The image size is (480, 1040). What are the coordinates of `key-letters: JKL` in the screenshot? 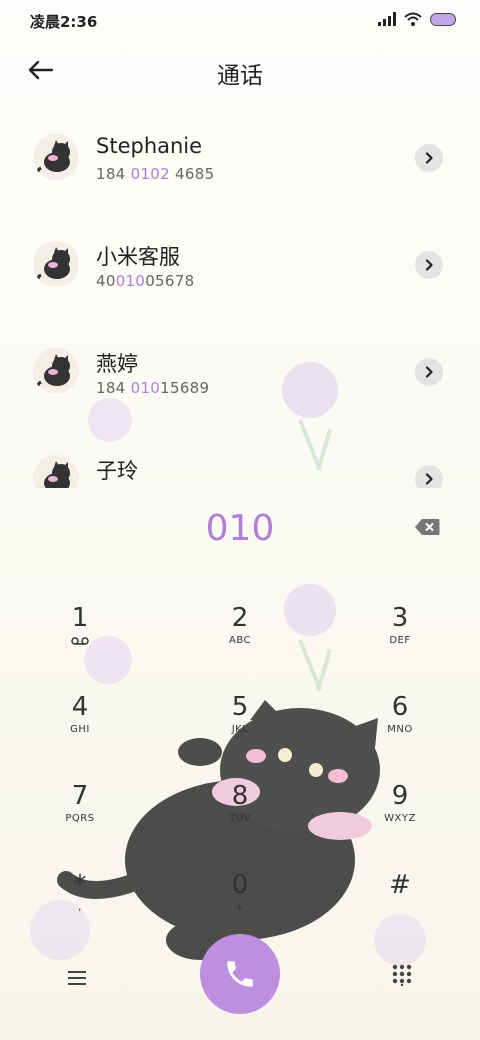 It's located at (240, 729).